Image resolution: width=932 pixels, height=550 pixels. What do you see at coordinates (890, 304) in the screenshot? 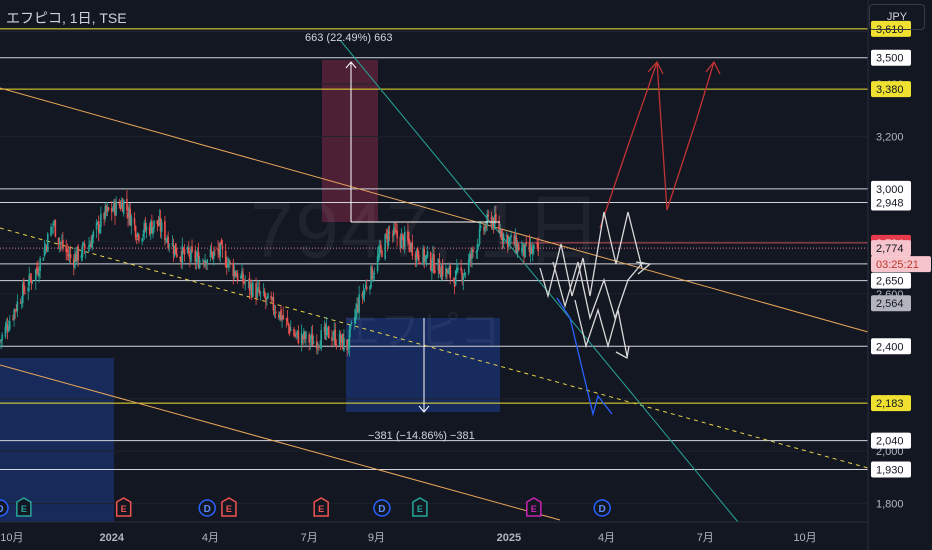
I see `price-tag-label: 2,564` at bounding box center [890, 304].